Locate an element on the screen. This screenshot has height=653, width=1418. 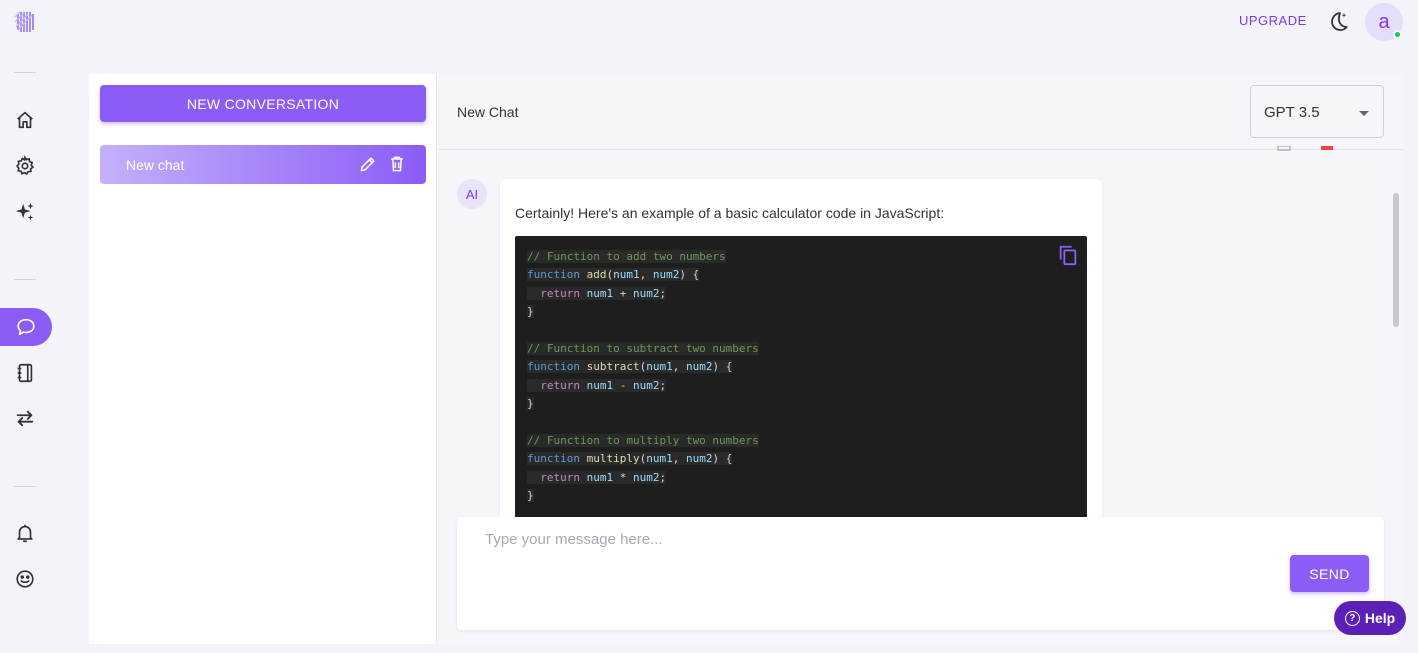
help-button: ? Help is located at coordinates (1370, 618).